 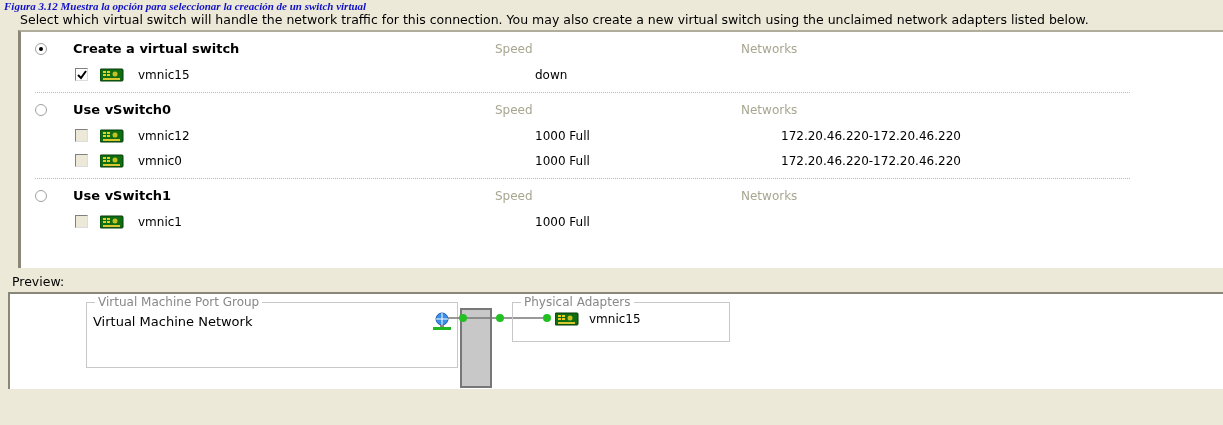 I want to click on network-globe-icon, so click(x=442, y=321).